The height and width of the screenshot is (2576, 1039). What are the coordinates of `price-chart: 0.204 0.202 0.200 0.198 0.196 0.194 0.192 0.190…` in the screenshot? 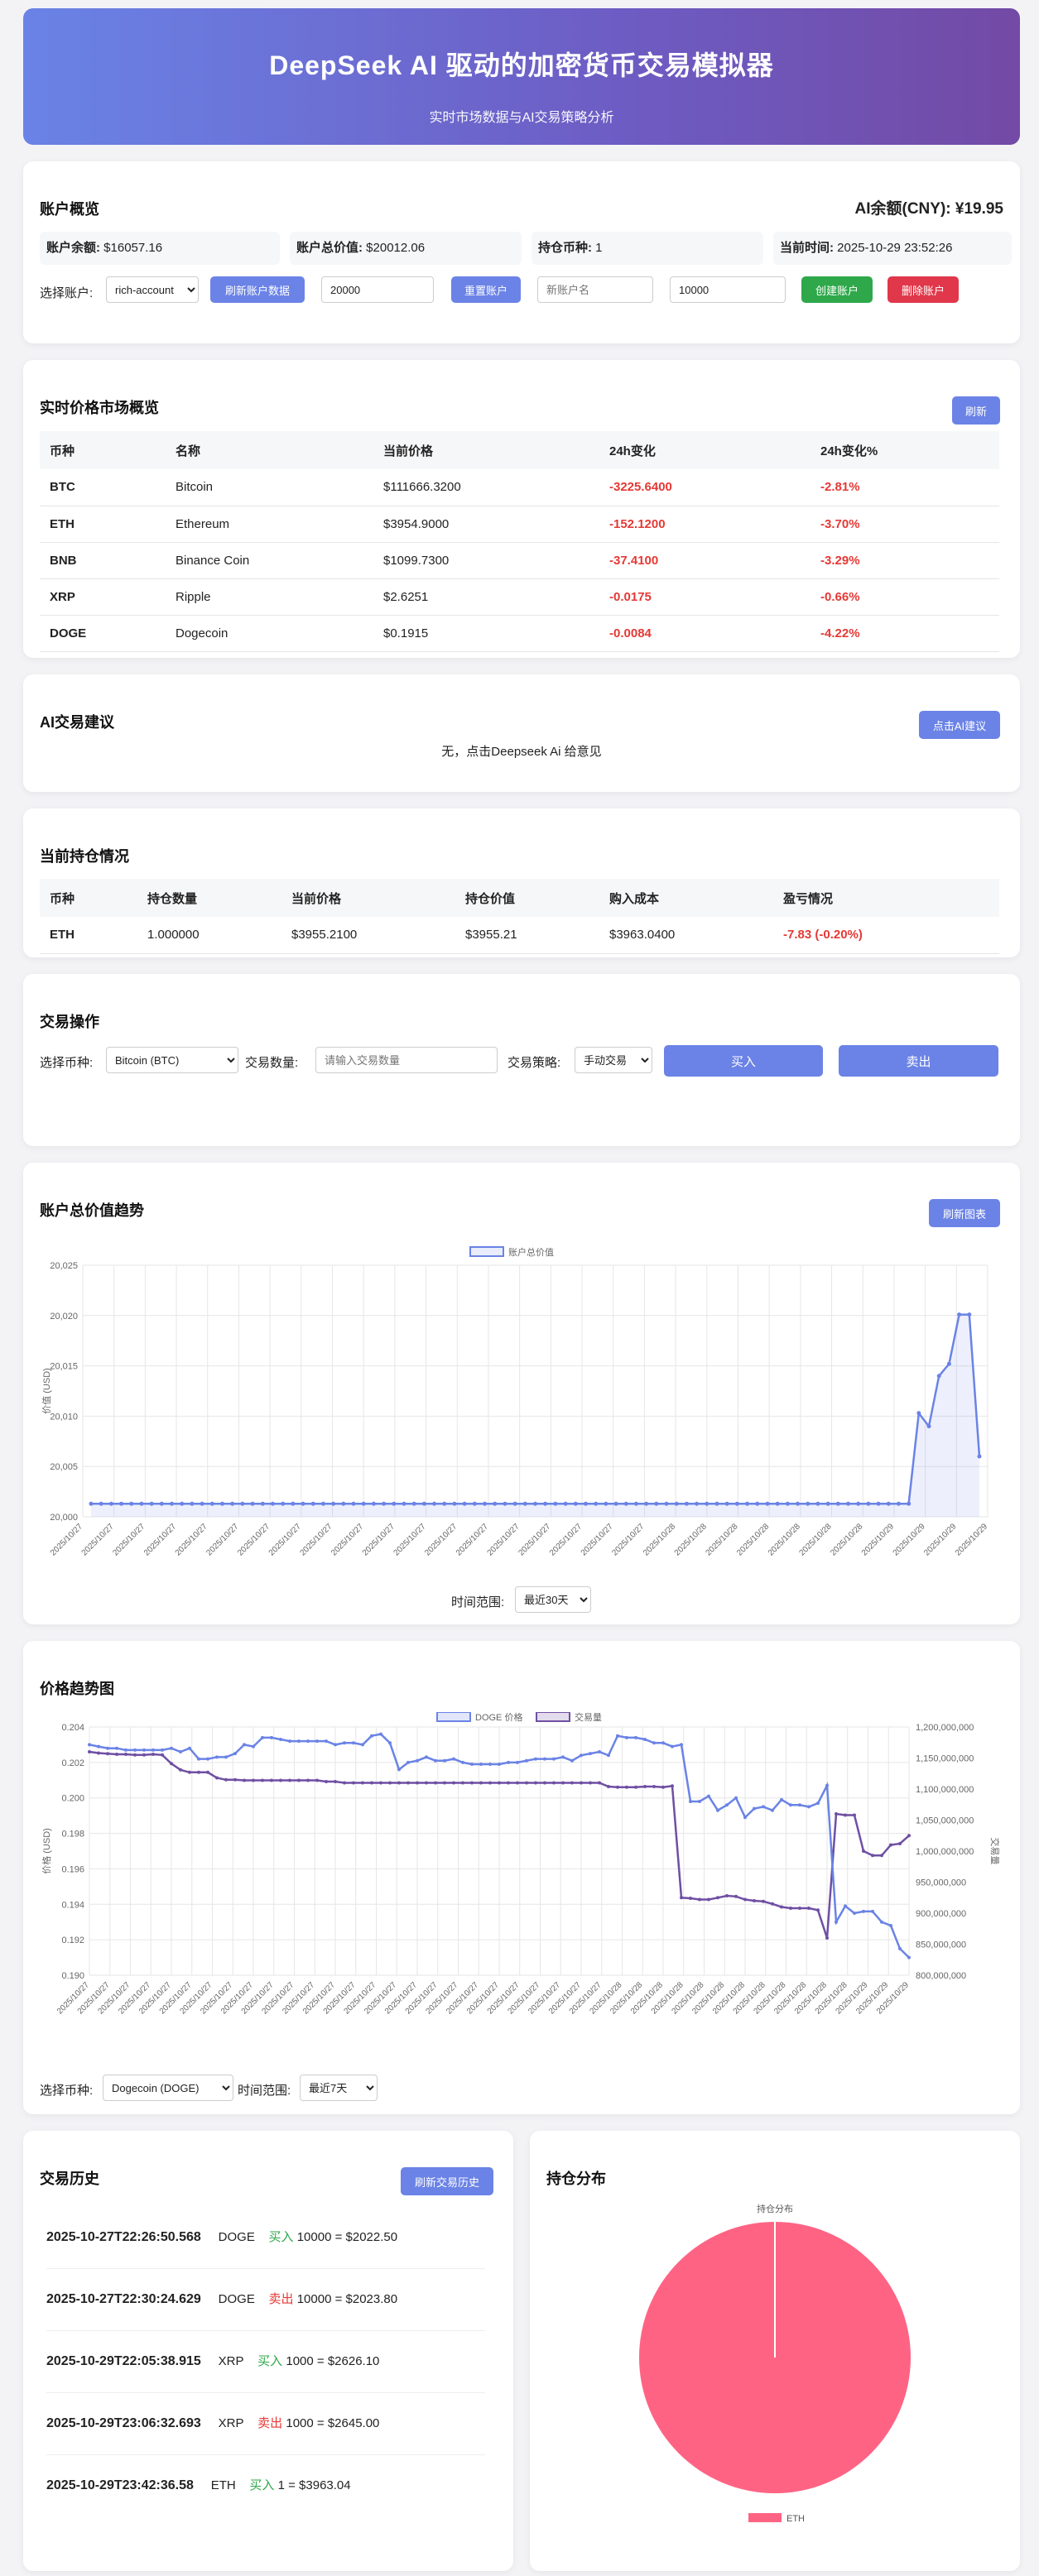 It's located at (520, 1865).